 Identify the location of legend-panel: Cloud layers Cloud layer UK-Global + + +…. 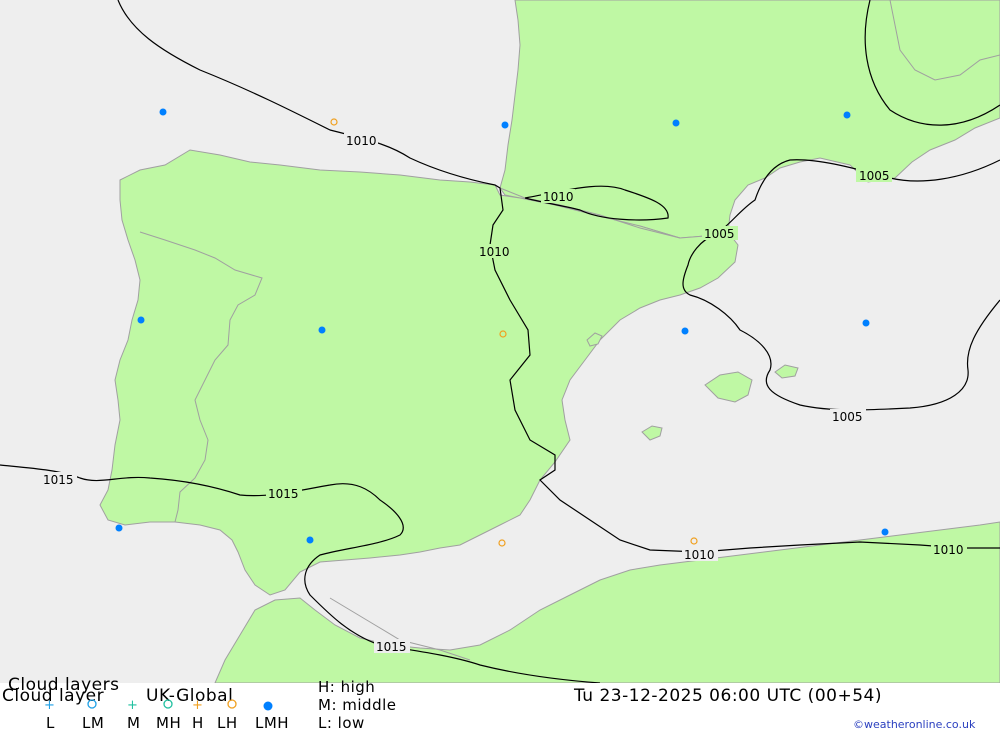
(500, 704).